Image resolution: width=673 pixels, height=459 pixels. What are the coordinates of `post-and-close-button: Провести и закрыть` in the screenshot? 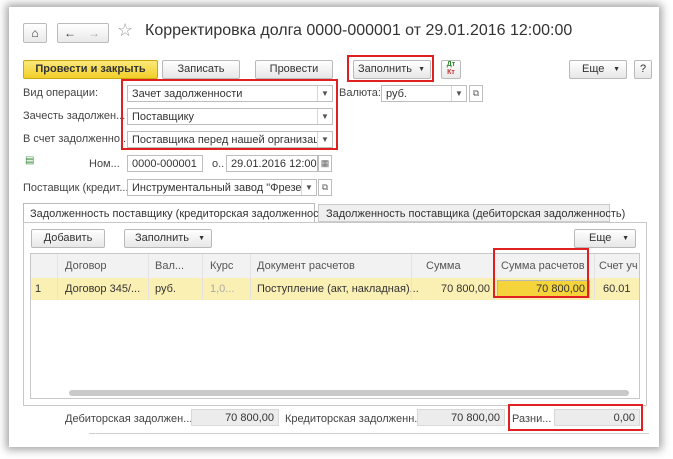 It's located at (90, 69).